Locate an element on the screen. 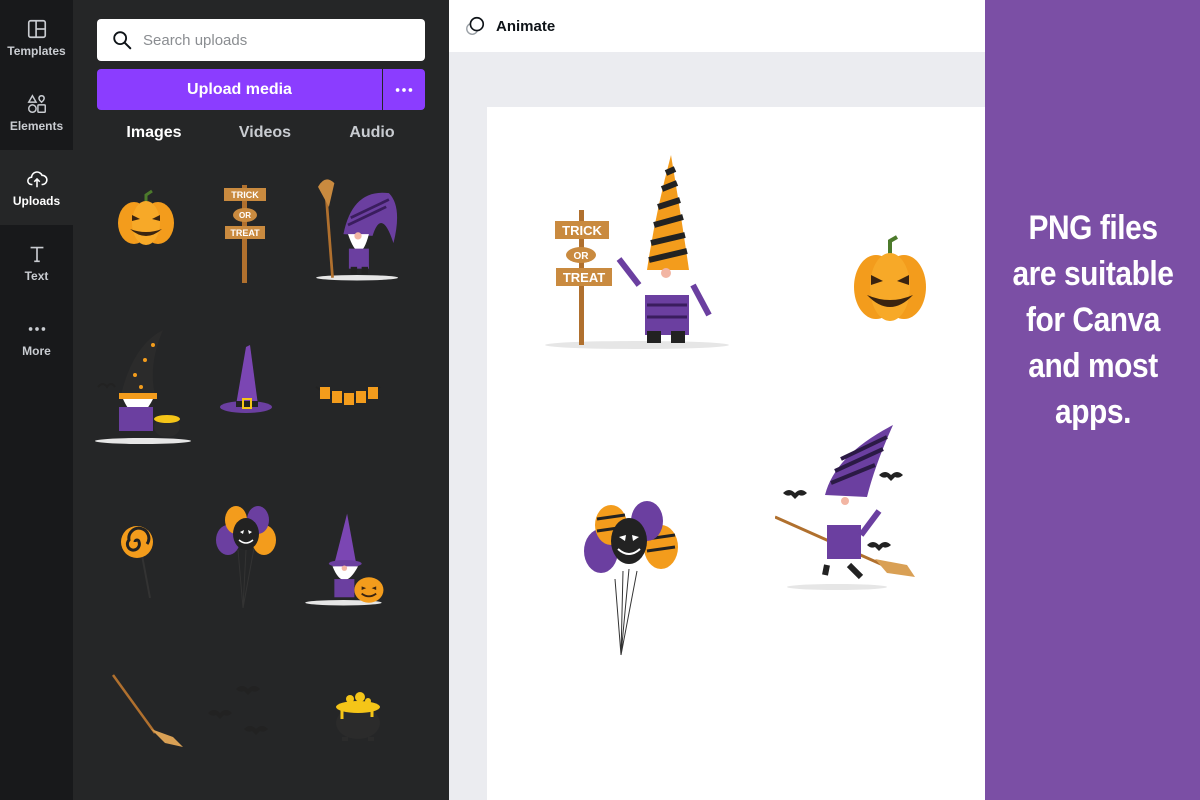  thumbnail-pumpkin is located at coordinates (146, 225).